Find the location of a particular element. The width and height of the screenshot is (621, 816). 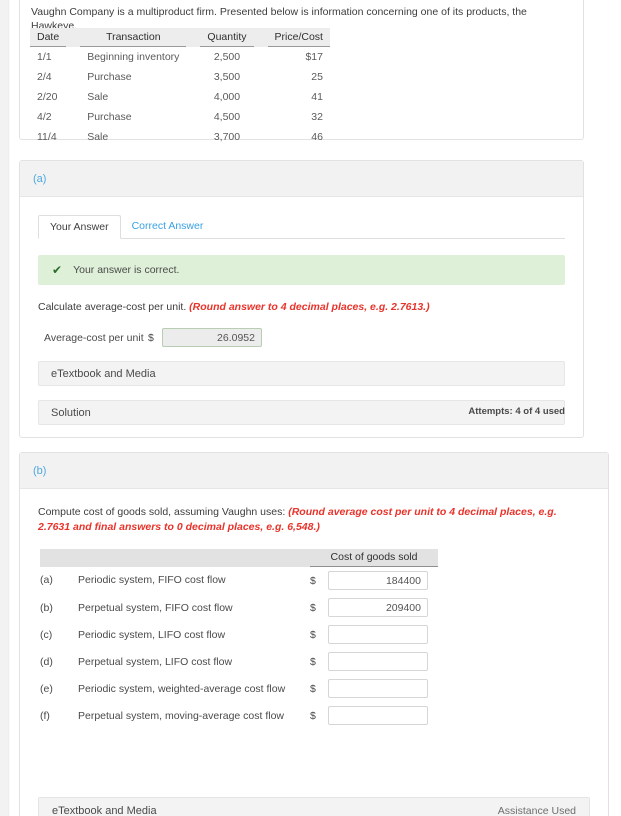

row-index: (a) is located at coordinates (46, 580).